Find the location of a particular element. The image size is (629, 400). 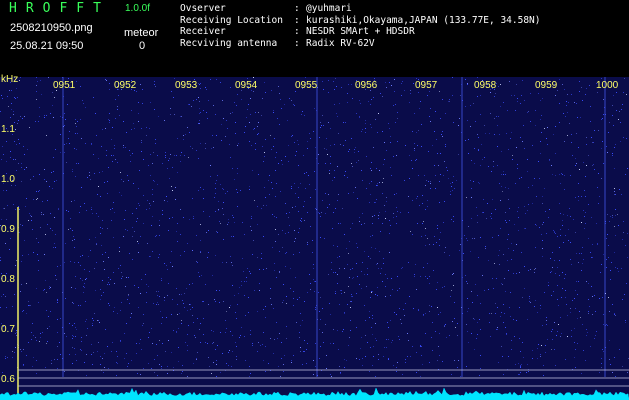

info-value: Radix RV-62V is located at coordinates (340, 43).